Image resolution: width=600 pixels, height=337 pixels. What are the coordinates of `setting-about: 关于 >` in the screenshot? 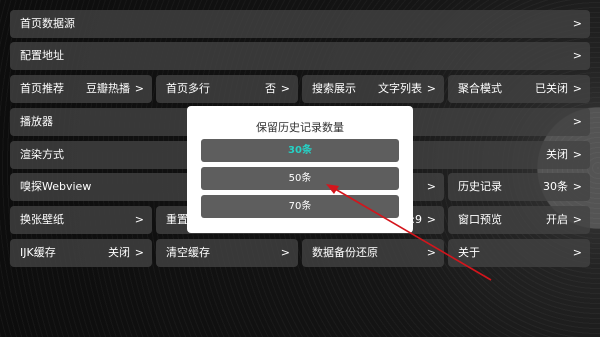 It's located at (519, 253).